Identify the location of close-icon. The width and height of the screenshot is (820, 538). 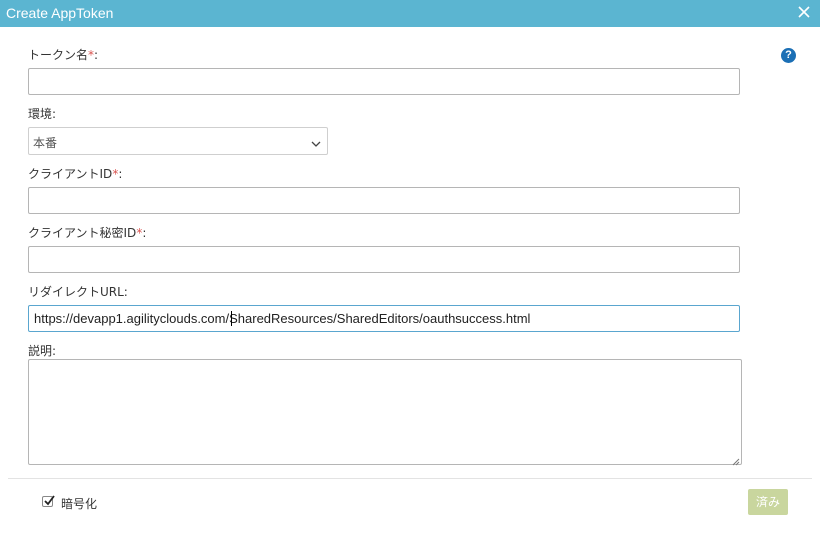
(804, 12).